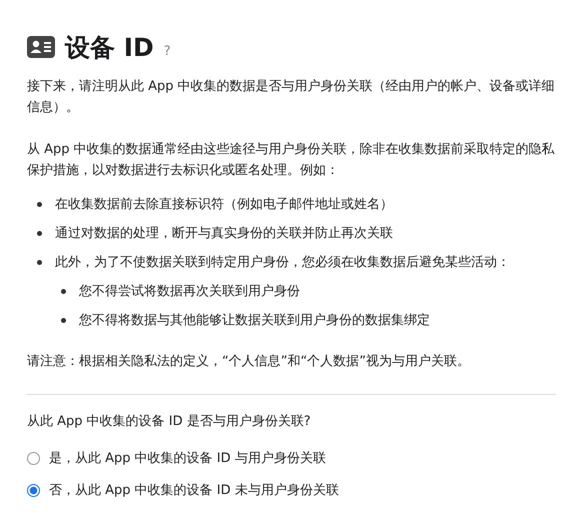 The width and height of the screenshot is (583, 519). Describe the element at coordinates (187, 458) in the screenshot. I see `option-label: 是，从此 App 中收集的设备 ID 与用户身份关联` at that location.